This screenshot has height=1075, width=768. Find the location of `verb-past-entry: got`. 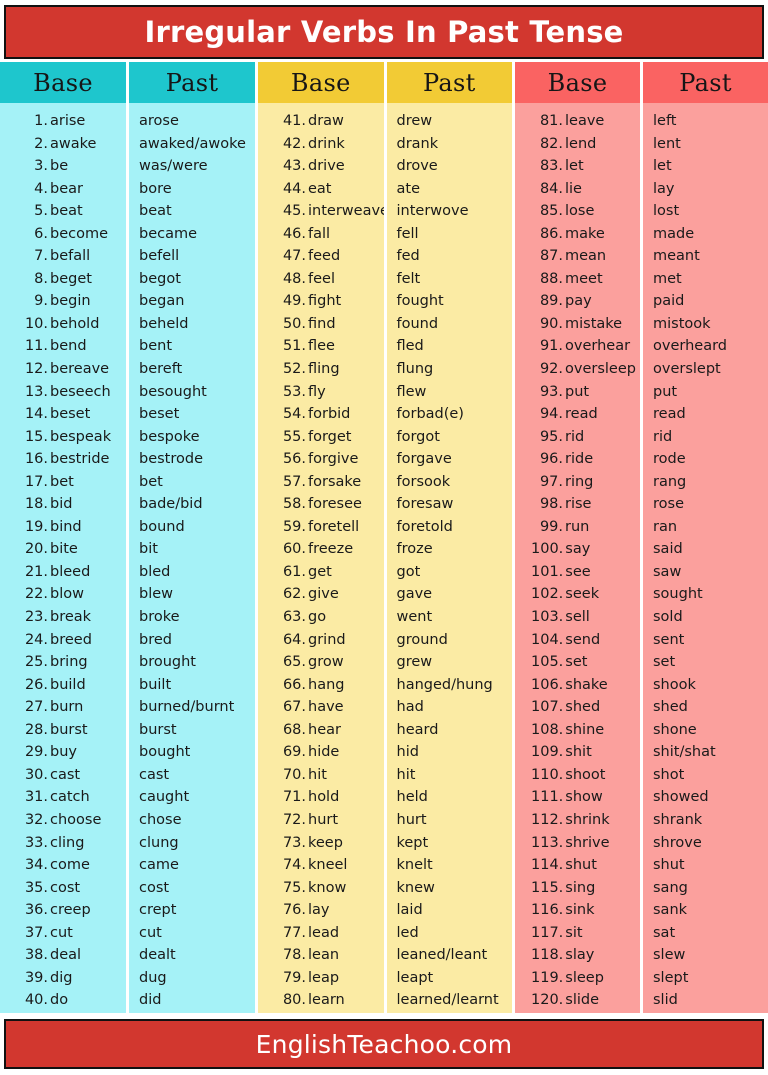

verb-past-entry: got is located at coordinates (408, 571).